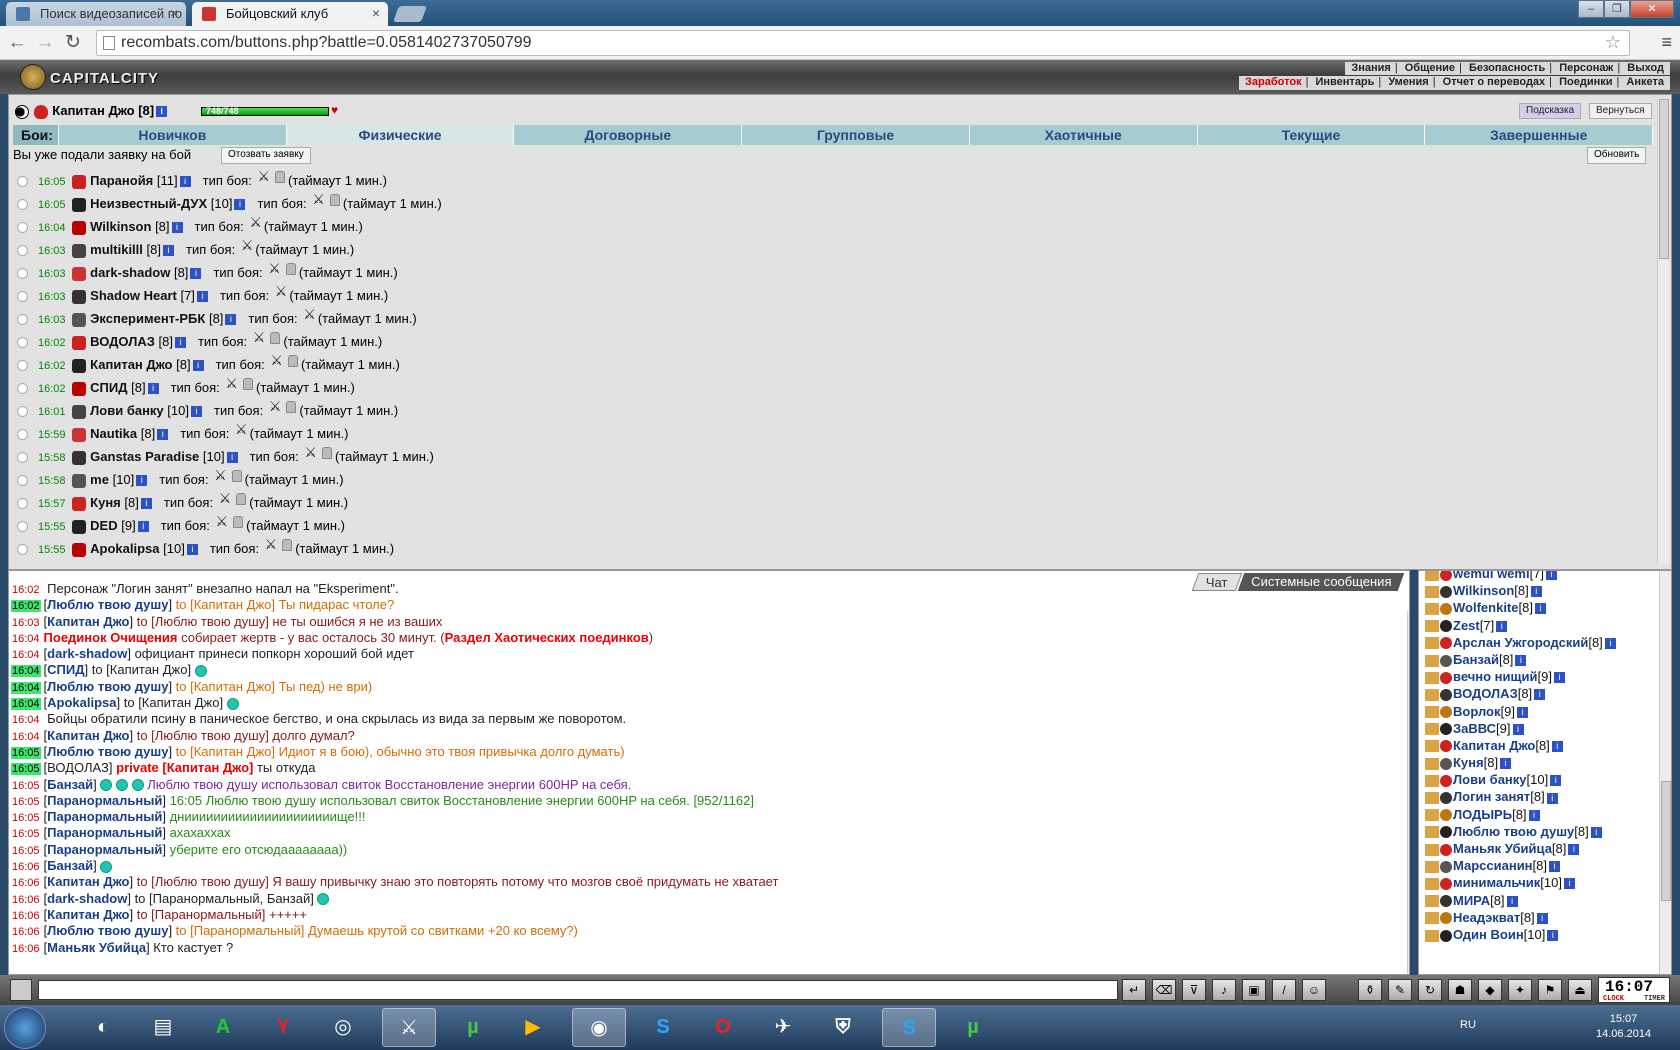 The height and width of the screenshot is (1050, 1680). I want to click on user-name: ЗаВВС, so click(1474, 728).